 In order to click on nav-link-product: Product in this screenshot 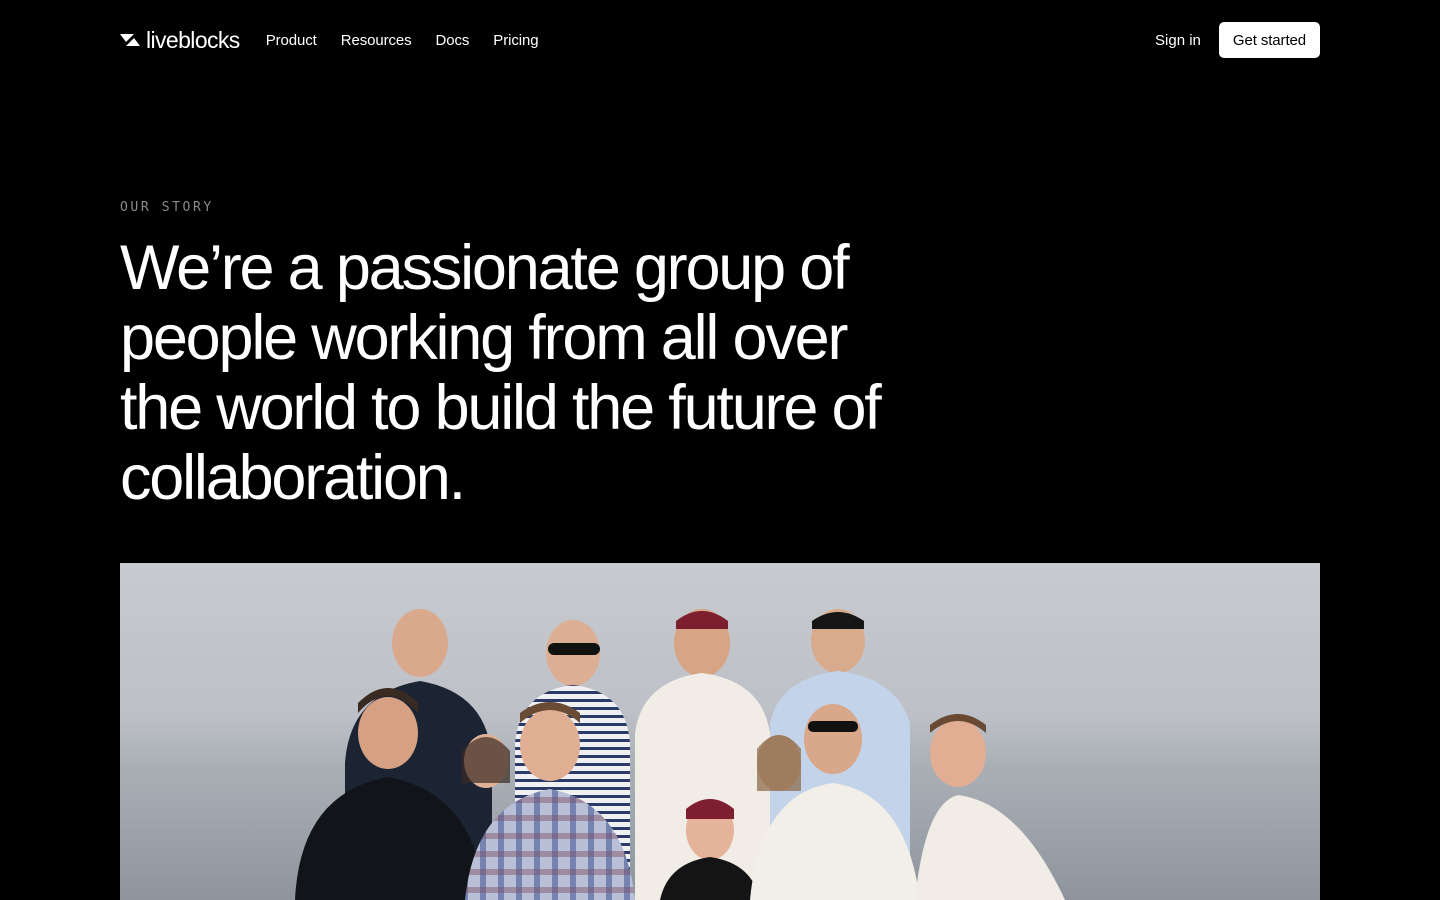, I will do `click(291, 40)`.